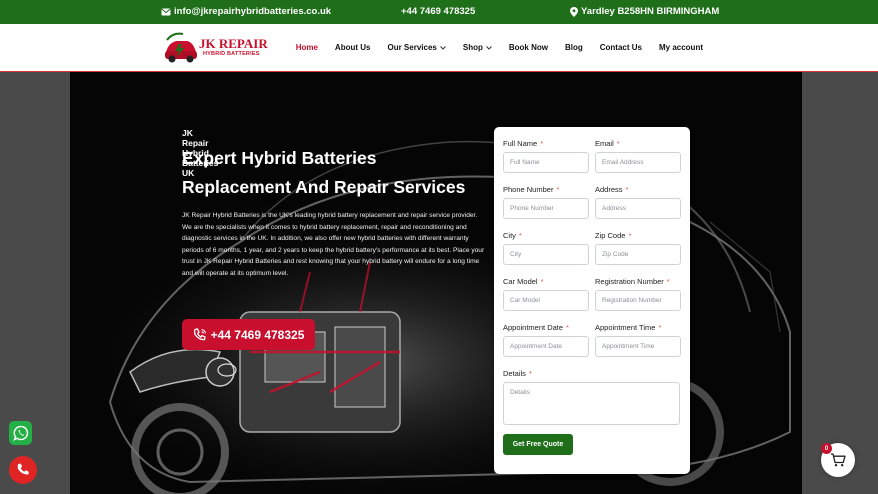 The image size is (878, 494). I want to click on hero-title-line2: Replacement And Repair Services, so click(324, 187).